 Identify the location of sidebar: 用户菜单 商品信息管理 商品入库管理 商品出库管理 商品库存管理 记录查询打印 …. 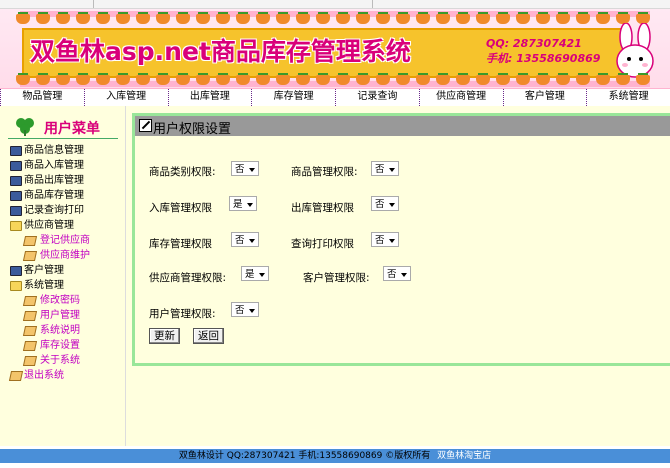
(63, 276).